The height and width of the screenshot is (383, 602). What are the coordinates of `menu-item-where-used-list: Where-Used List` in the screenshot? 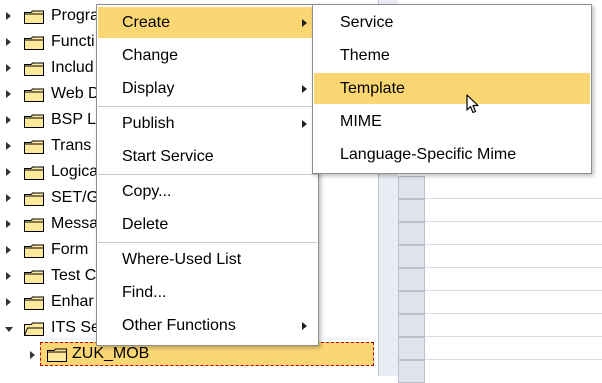 It's located at (207, 259).